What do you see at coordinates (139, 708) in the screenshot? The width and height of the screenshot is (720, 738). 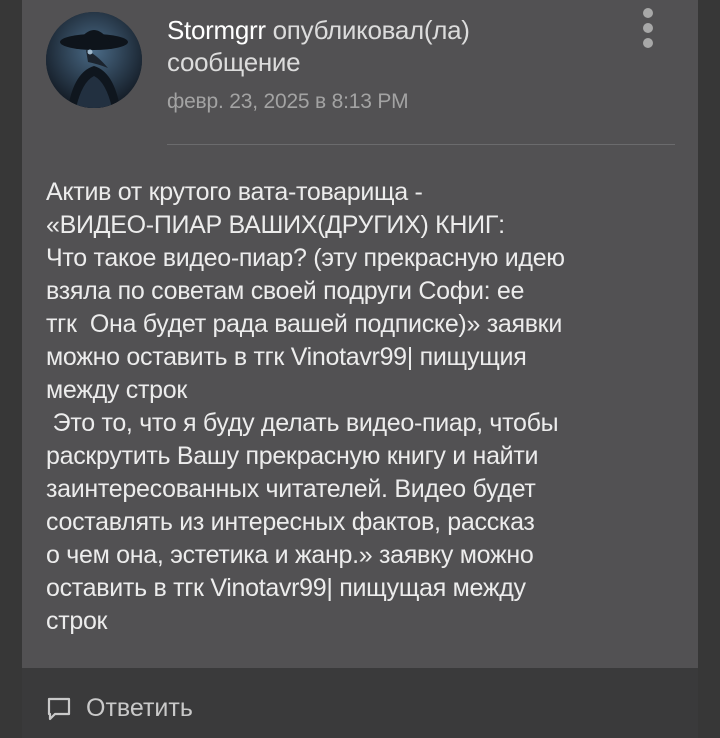 I see `reply-label: Ответить` at bounding box center [139, 708].